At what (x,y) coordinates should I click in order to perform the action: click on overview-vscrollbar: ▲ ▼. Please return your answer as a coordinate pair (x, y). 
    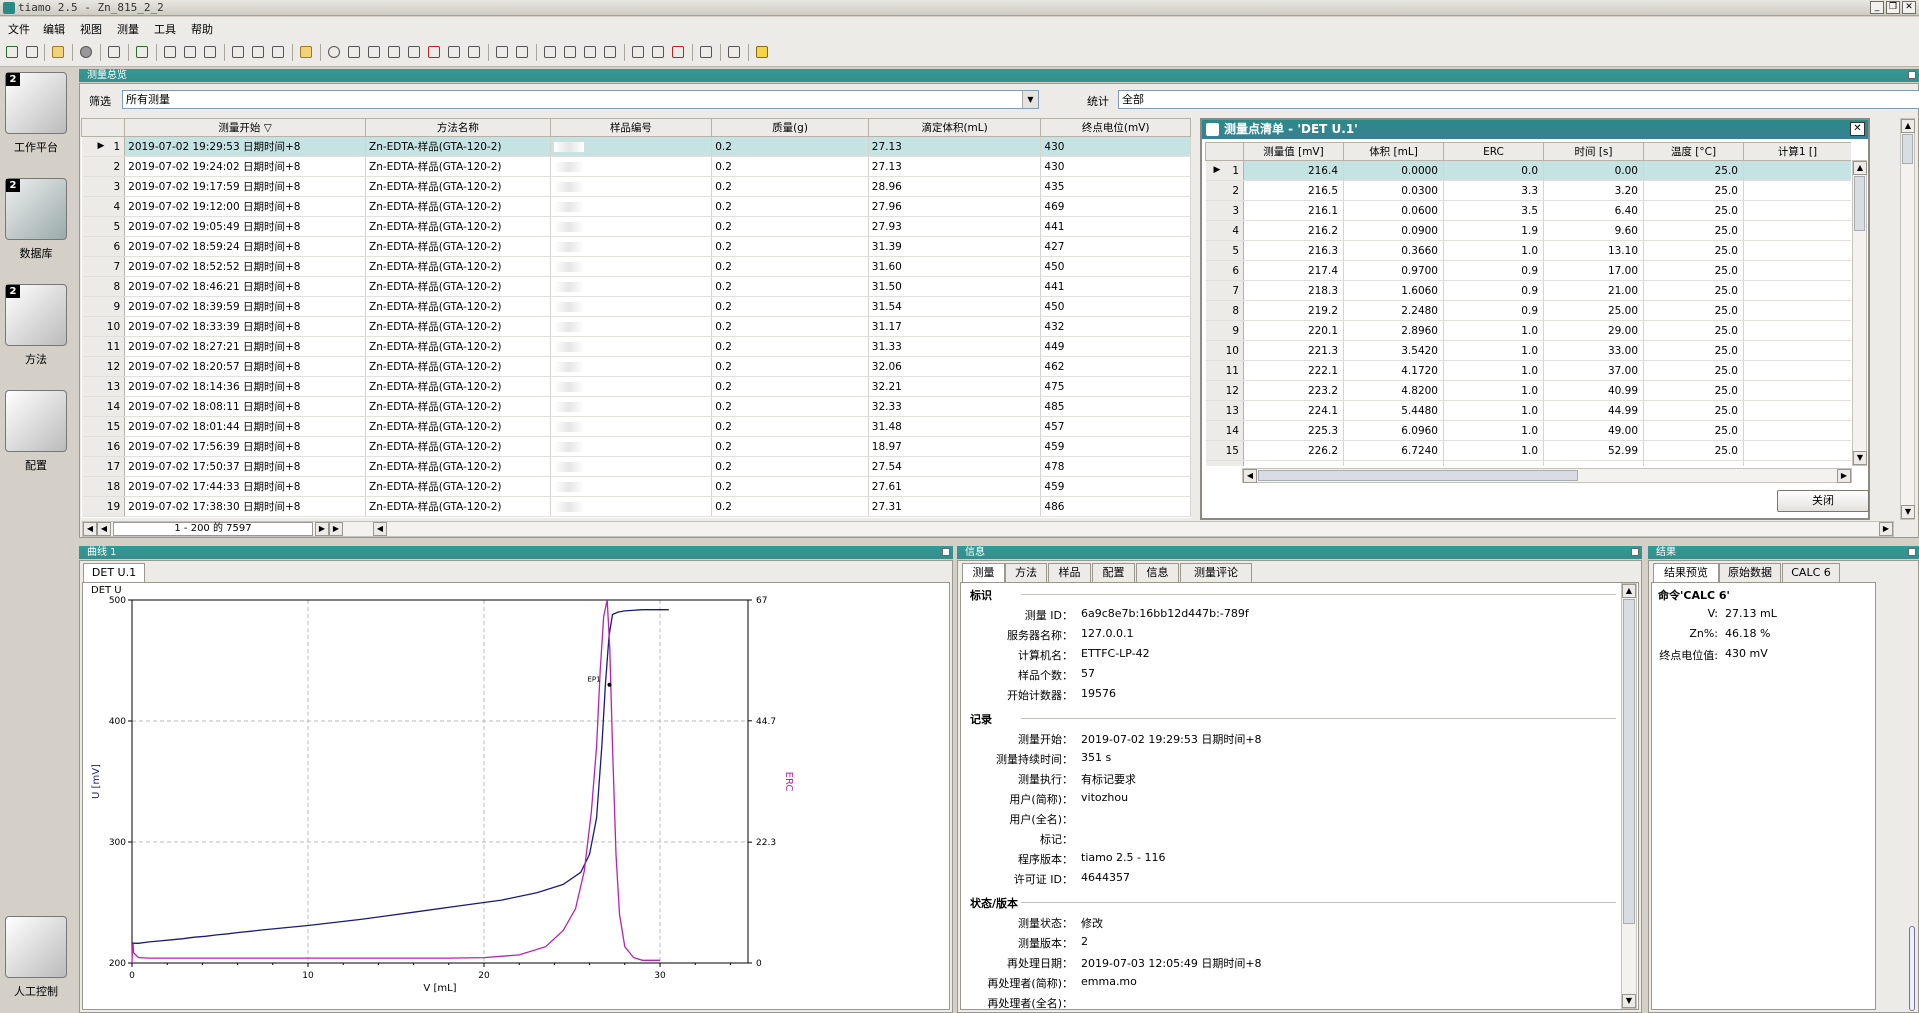
    Looking at the image, I should click on (1907, 319).